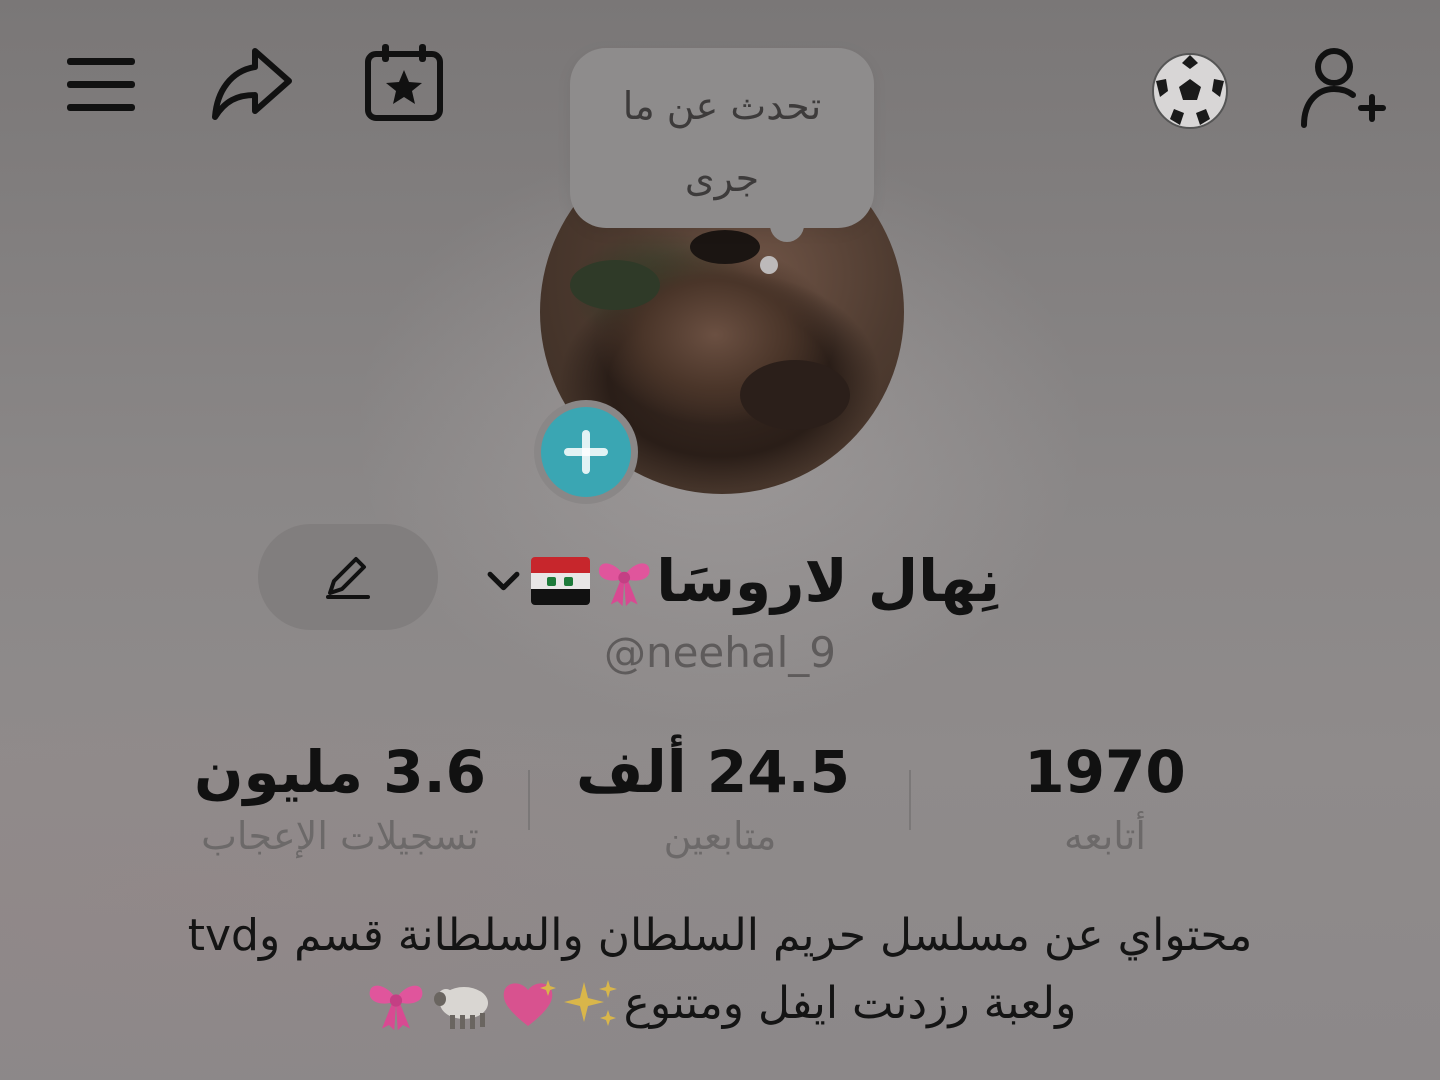 The image size is (1440, 1080). What do you see at coordinates (769, 265) in the screenshot?
I see `bubble-dot` at bounding box center [769, 265].